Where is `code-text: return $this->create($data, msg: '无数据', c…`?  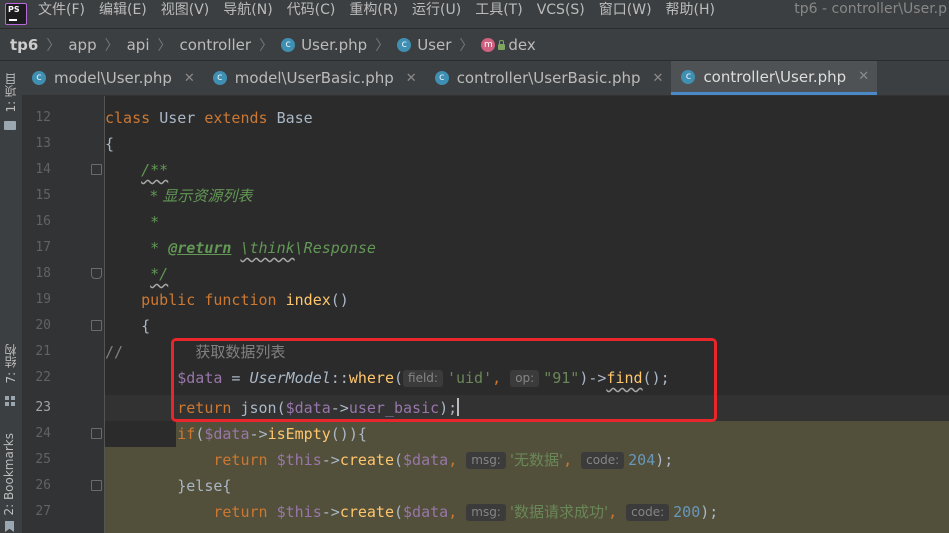
code-text: return $this->create($data, msg: '无数据', c… is located at coordinates (443, 460).